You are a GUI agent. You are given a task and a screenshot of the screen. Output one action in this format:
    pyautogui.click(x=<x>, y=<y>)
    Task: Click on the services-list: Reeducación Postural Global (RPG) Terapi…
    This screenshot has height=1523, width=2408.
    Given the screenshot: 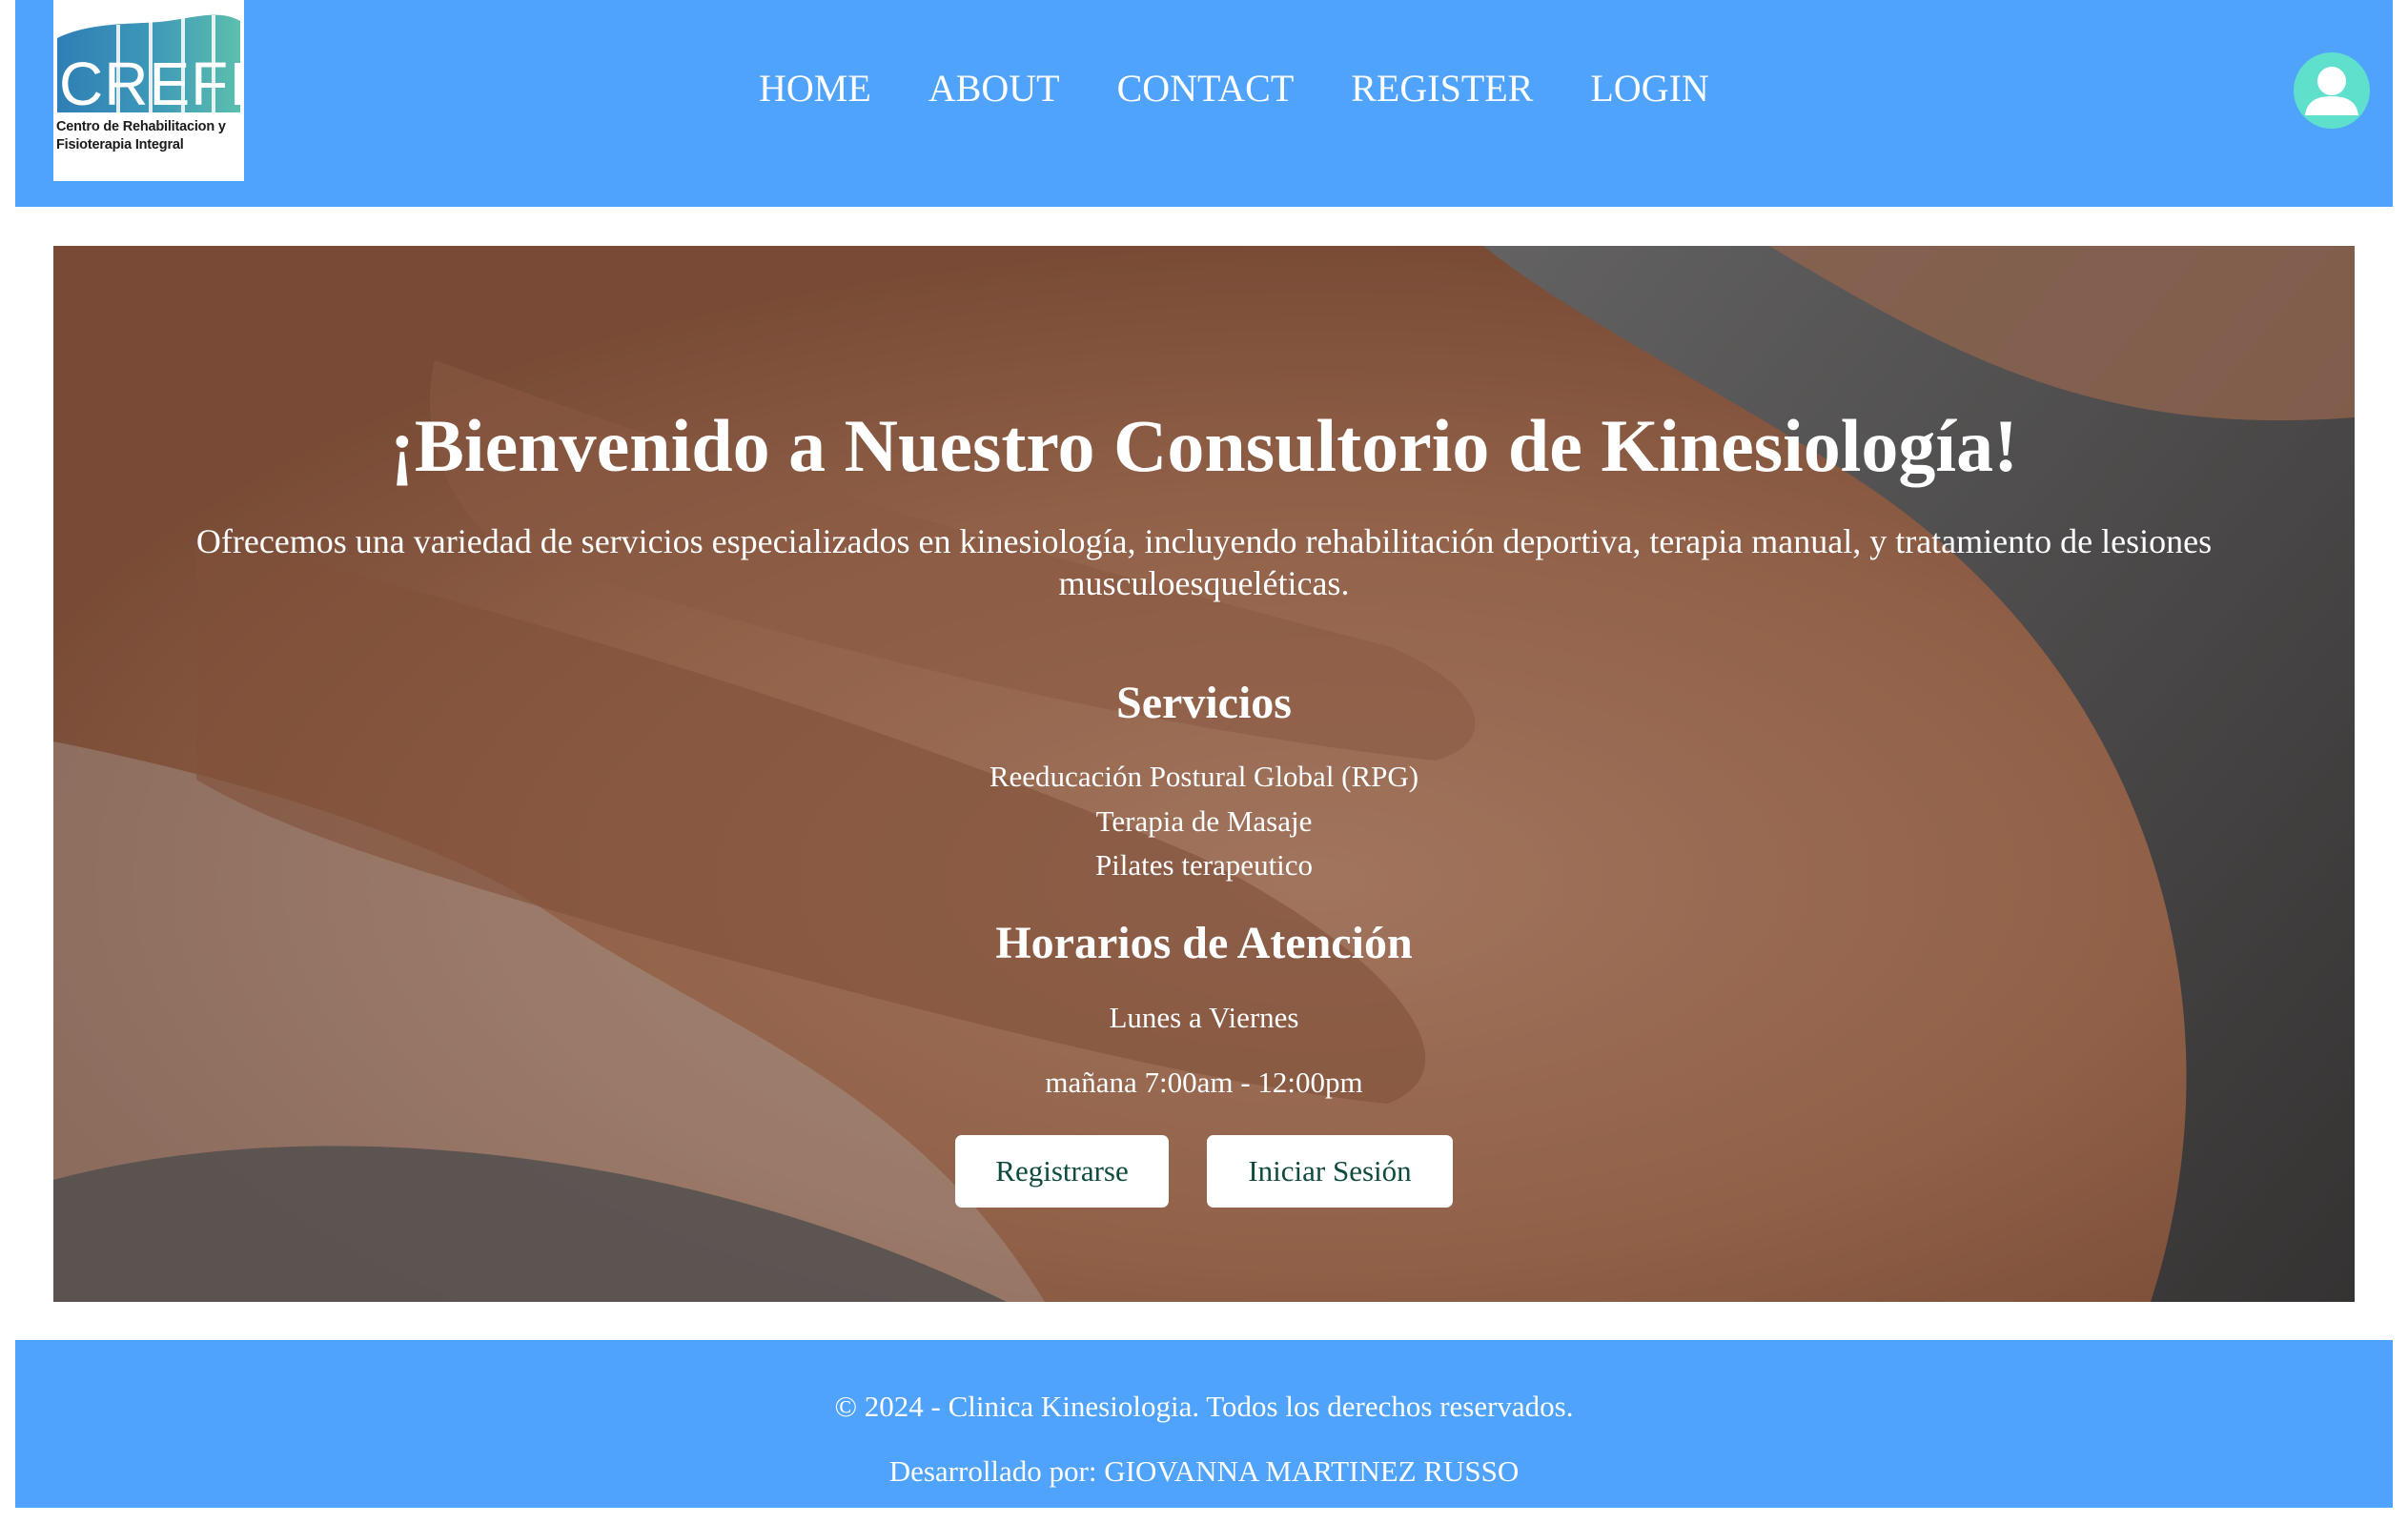 What is the action you would take?
    pyautogui.click(x=1204, y=821)
    